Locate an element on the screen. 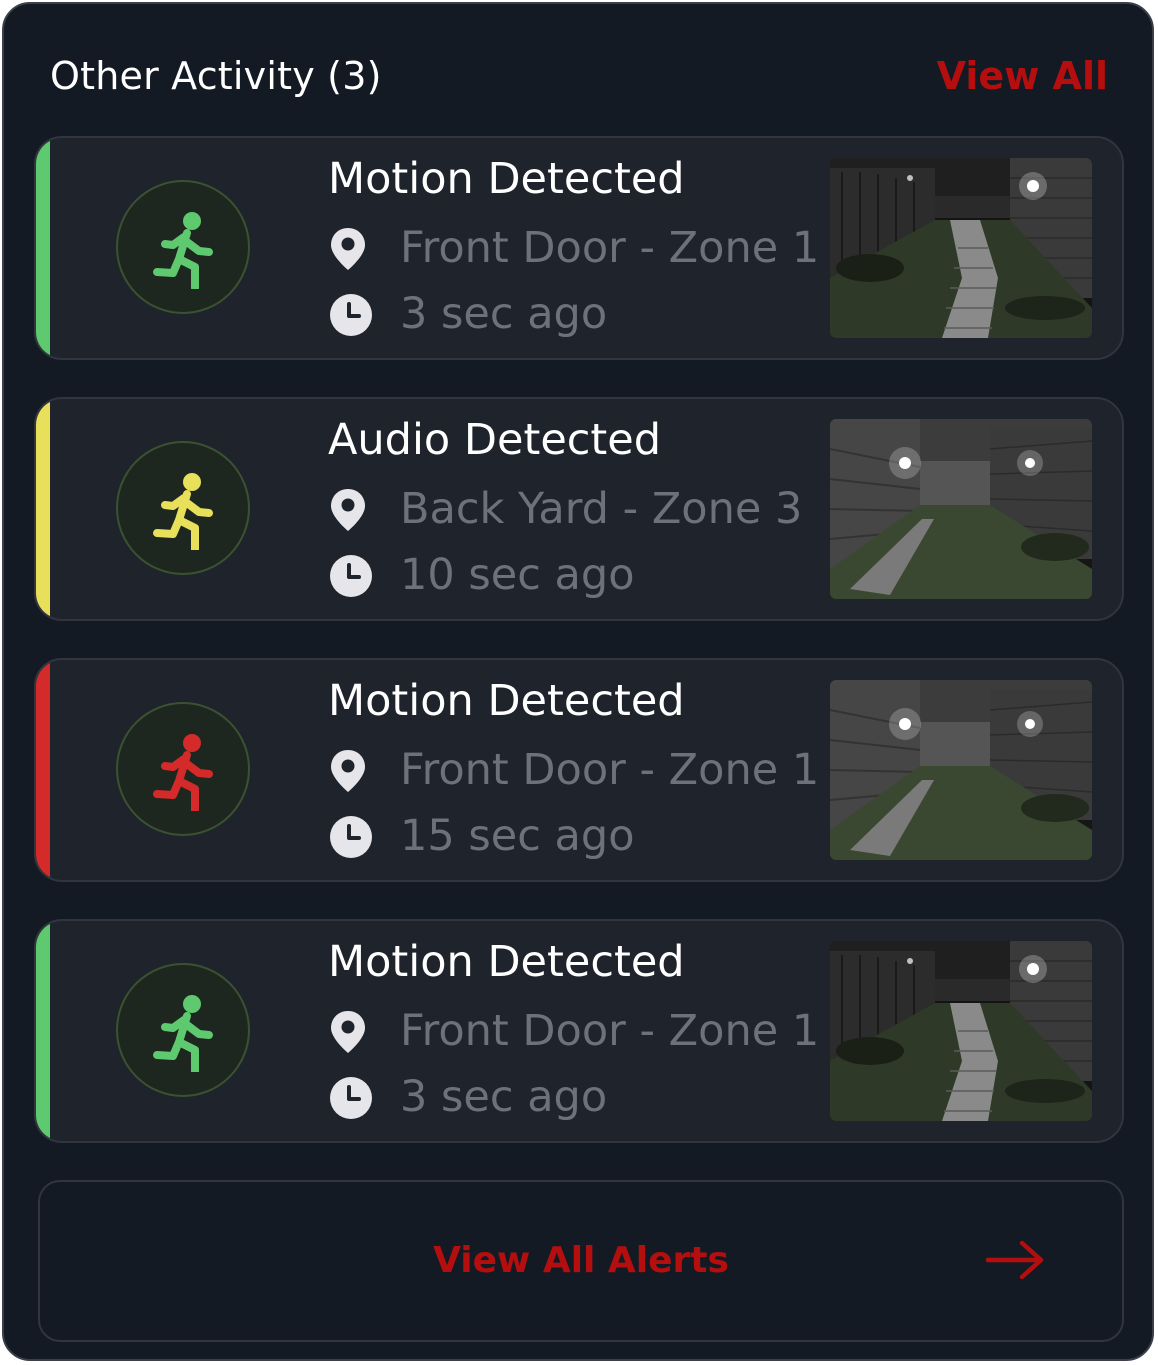 This screenshot has width=1158, height=1365. panel-title: Other Activity (3) is located at coordinates (216, 76).